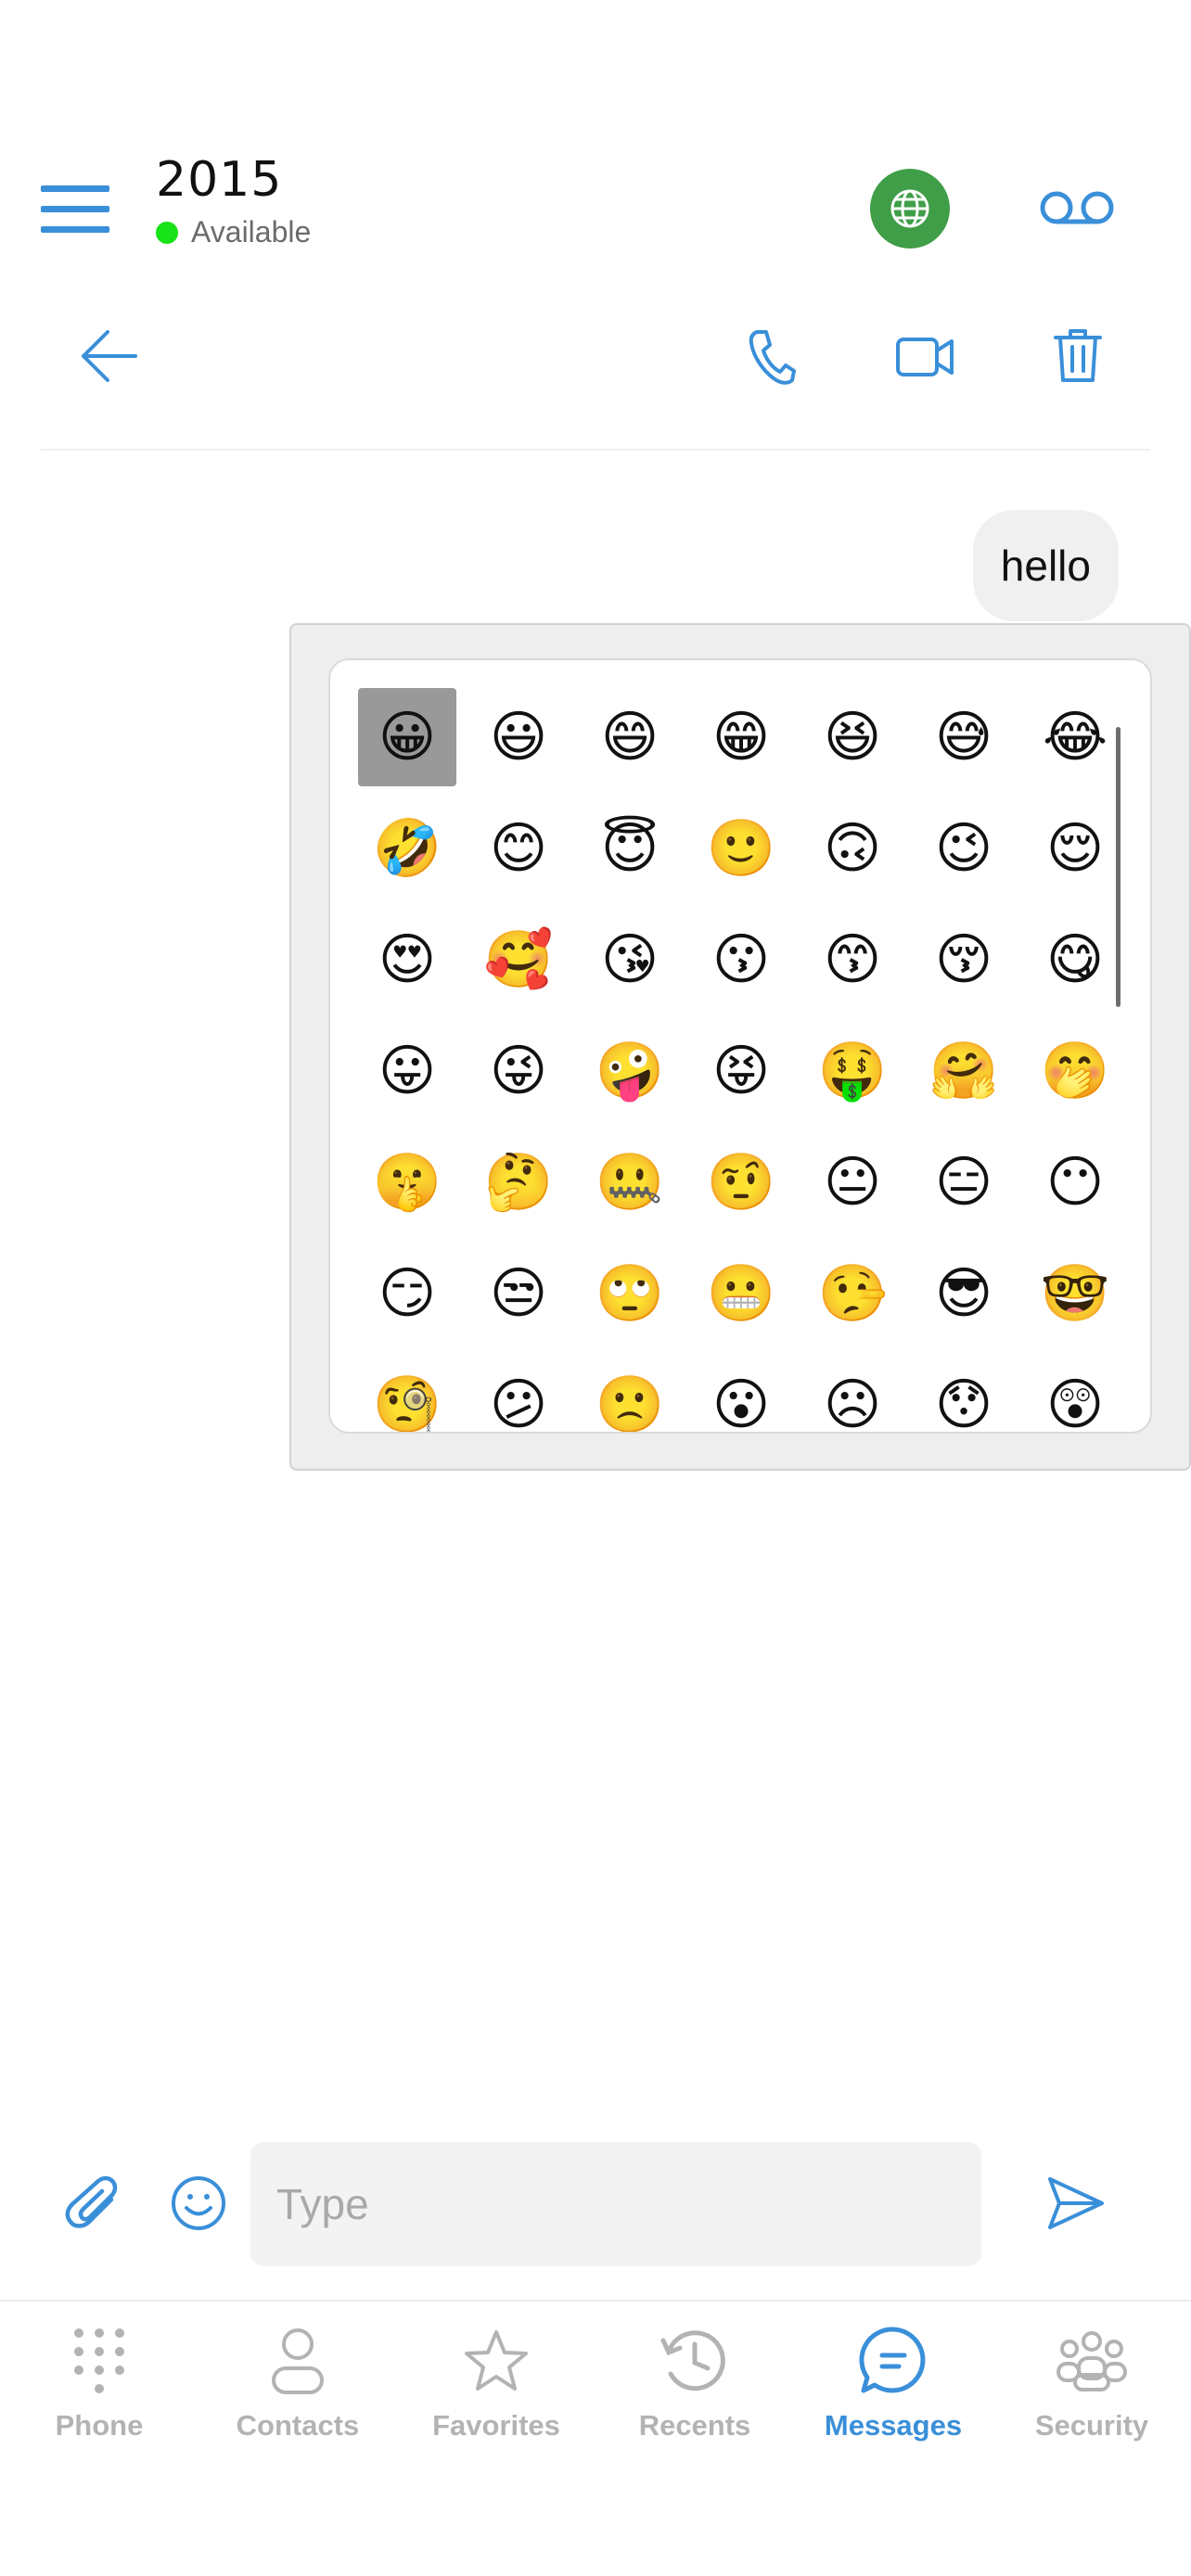 The width and height of the screenshot is (1191, 2576). Describe the element at coordinates (741, 960) in the screenshot. I see `emoji-option: 😗` at that location.